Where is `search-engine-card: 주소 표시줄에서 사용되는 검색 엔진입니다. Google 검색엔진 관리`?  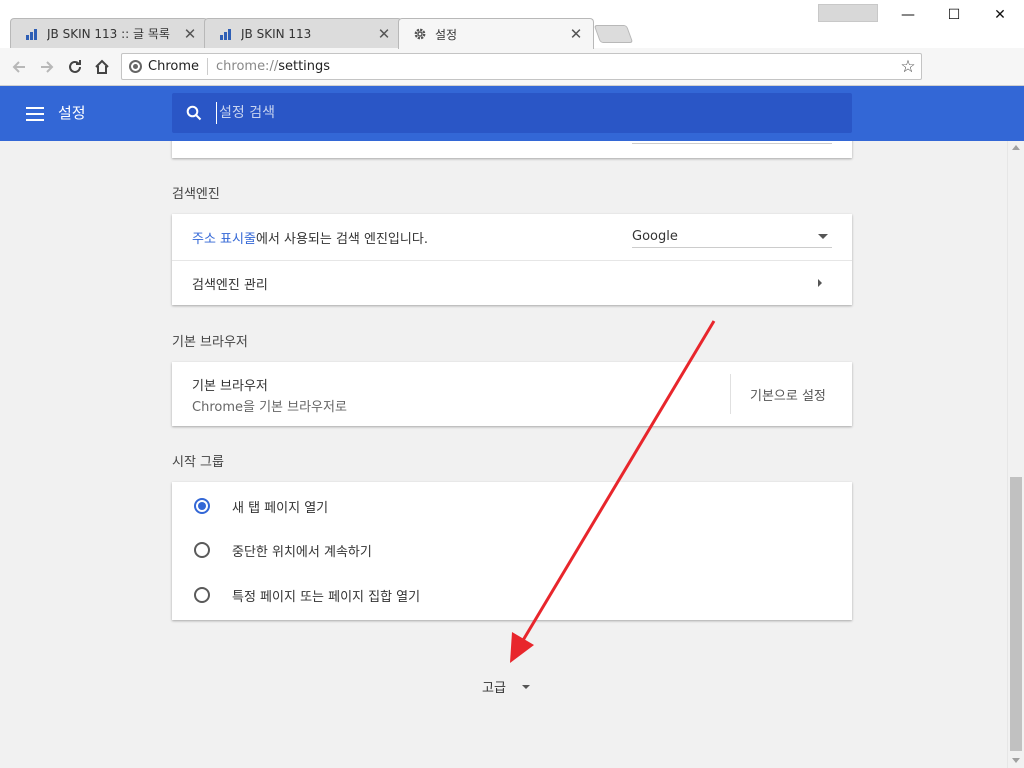
search-engine-card: 주소 표시줄에서 사용되는 검색 엔진입니다. Google 검색엔진 관리 is located at coordinates (512, 259).